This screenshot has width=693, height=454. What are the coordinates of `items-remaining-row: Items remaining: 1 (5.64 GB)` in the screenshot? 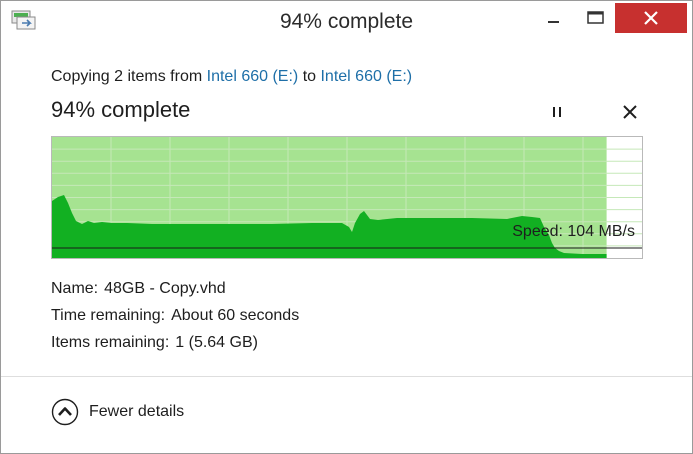 It's located at (175, 342).